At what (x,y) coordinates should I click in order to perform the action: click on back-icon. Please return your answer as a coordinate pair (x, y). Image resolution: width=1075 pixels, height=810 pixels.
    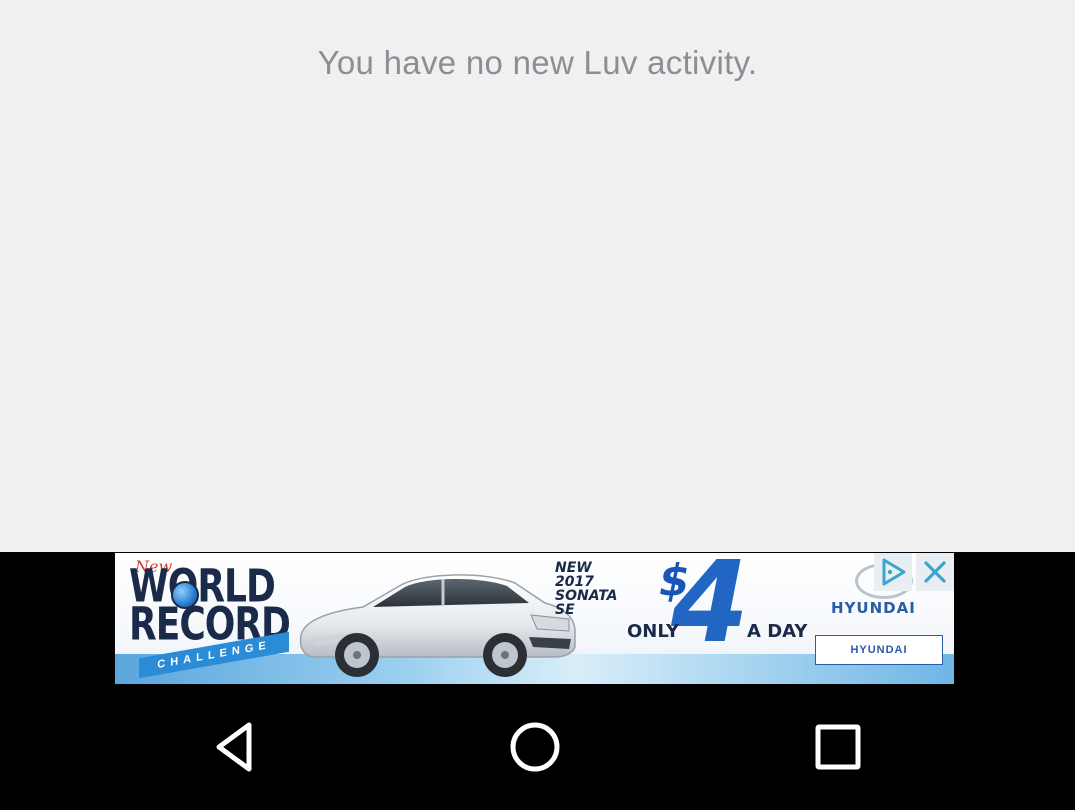
    Looking at the image, I should click on (234, 747).